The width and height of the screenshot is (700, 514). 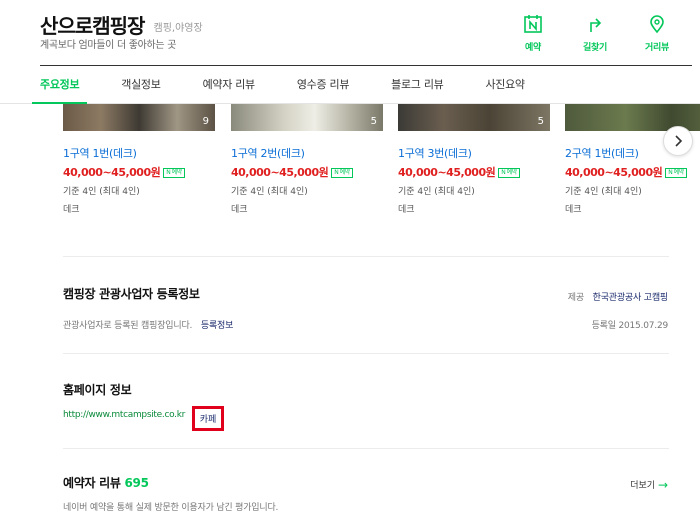 I want to click on registration-info-link: 등록정보, so click(x=217, y=326).